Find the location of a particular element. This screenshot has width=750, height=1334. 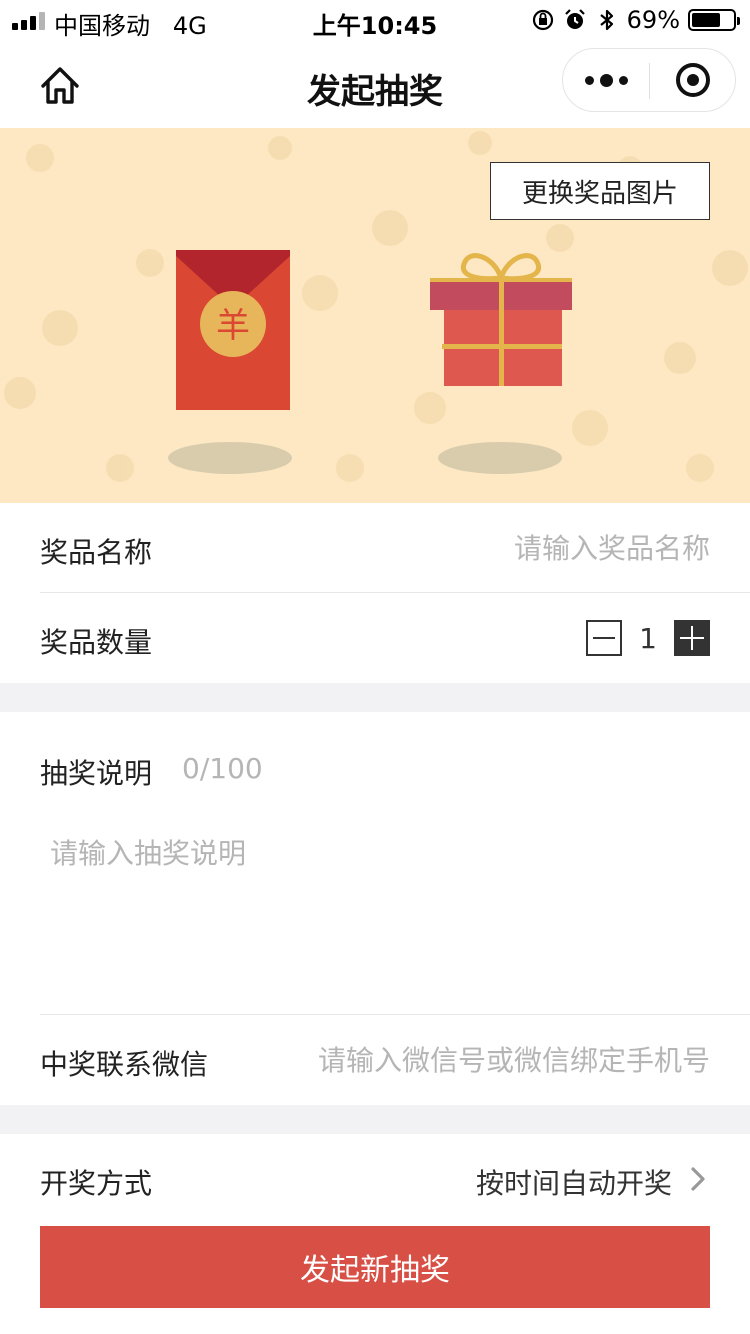

more-icon is located at coordinates (606, 80).